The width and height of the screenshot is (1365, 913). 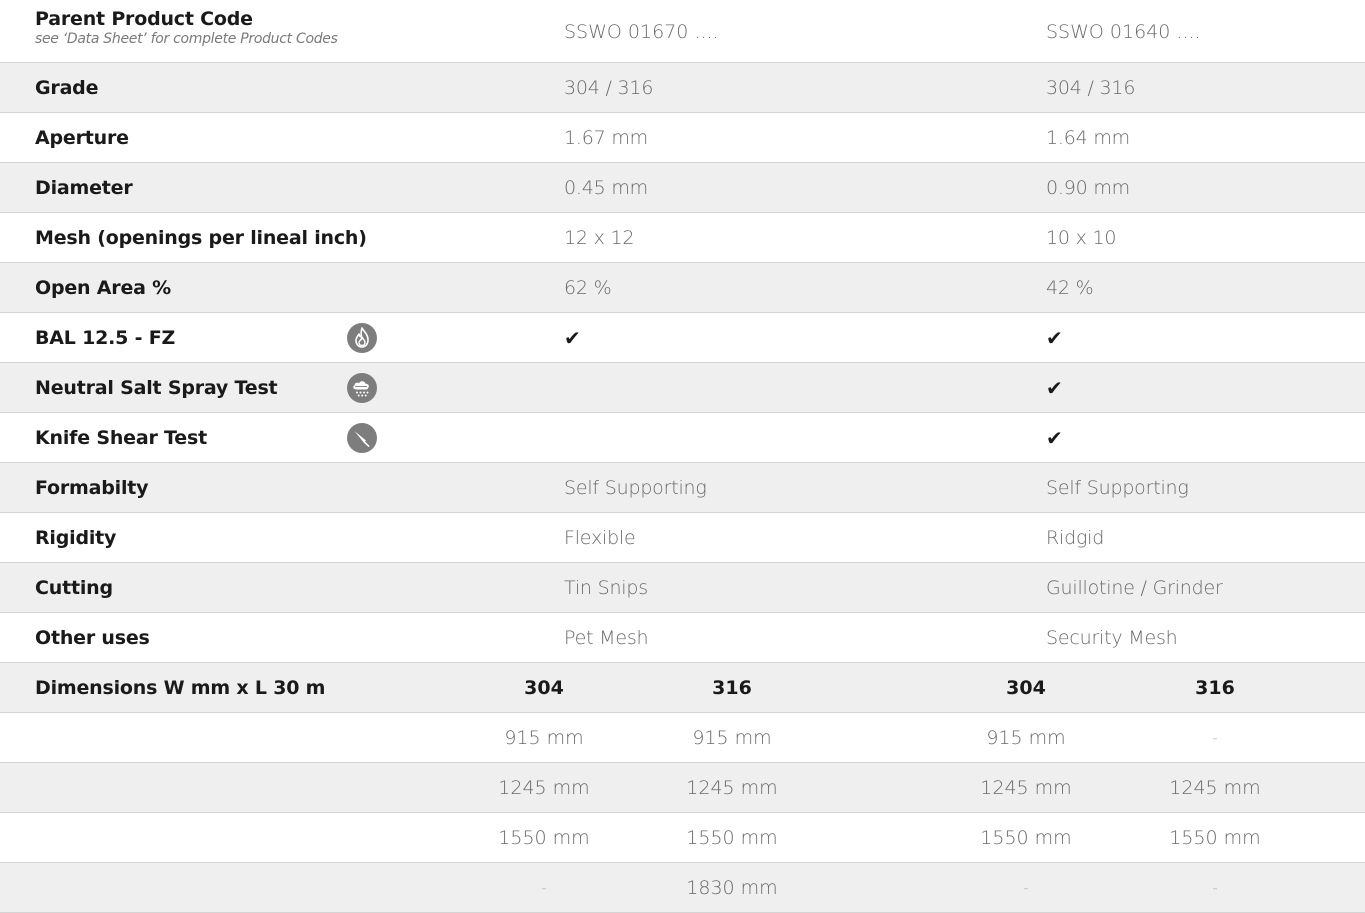 What do you see at coordinates (588, 287) in the screenshot?
I see `row-value-1: 62 %` at bounding box center [588, 287].